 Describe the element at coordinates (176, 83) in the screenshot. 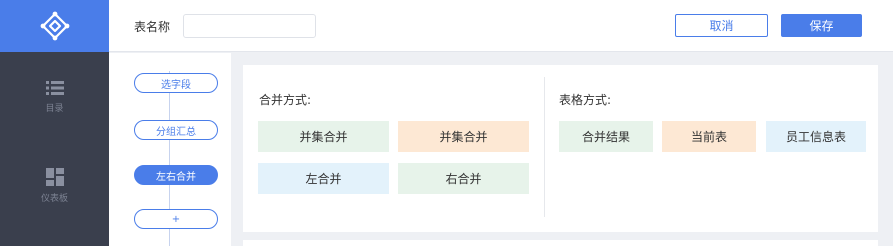

I see `step-select-fields: 选字段` at that location.